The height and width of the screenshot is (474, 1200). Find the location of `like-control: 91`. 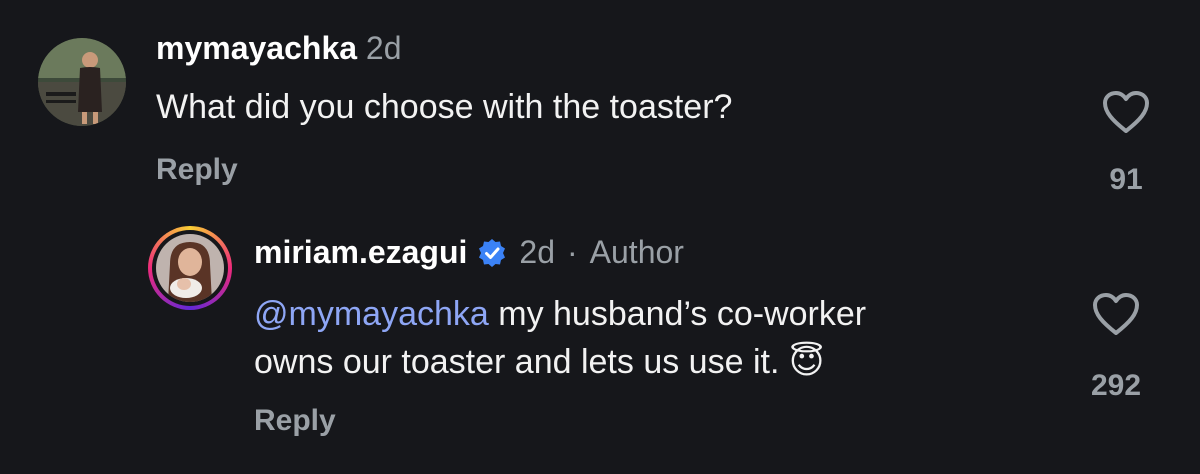

like-control: 91 is located at coordinates (1126, 143).